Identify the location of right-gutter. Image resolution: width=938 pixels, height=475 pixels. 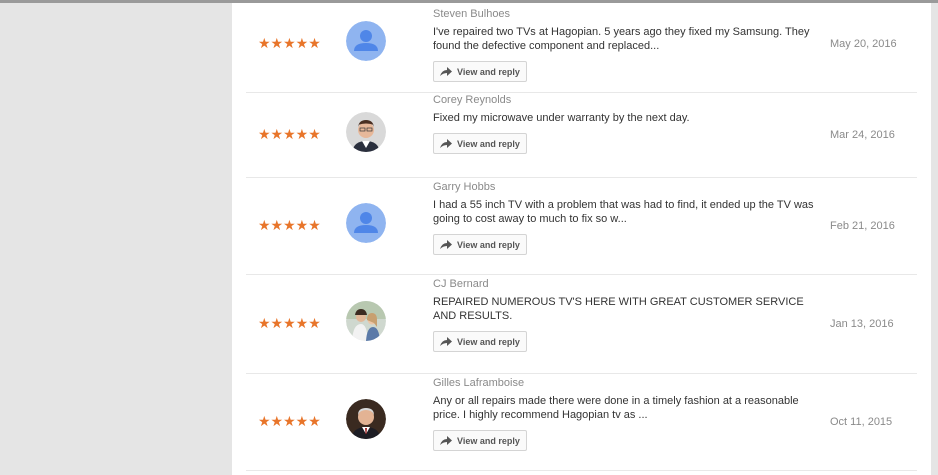
(934, 239).